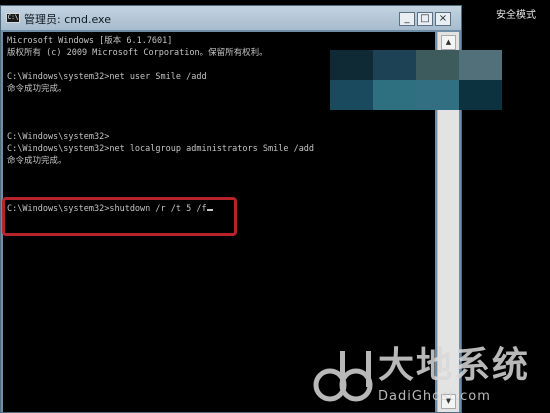  Describe the element at coordinates (454, 365) in the screenshot. I see `watermark-chinese-text: 大地系统` at that location.